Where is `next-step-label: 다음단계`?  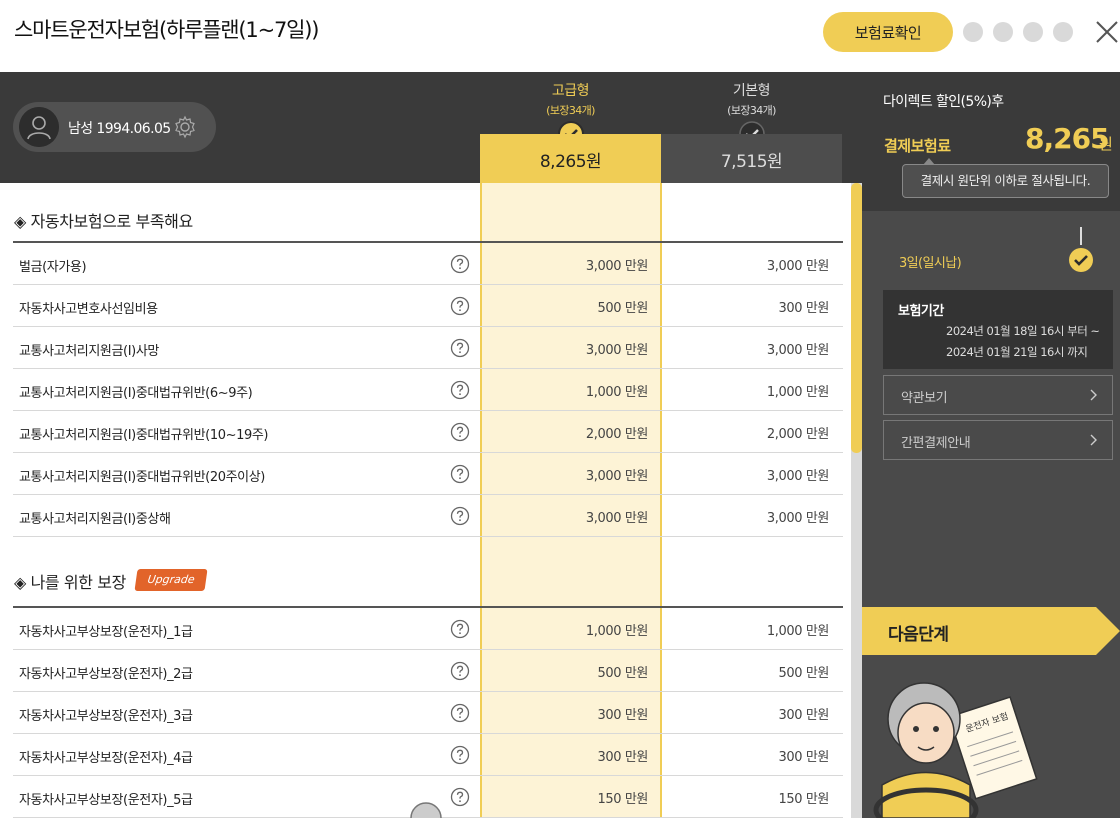 next-step-label: 다음단계 is located at coordinates (918, 635).